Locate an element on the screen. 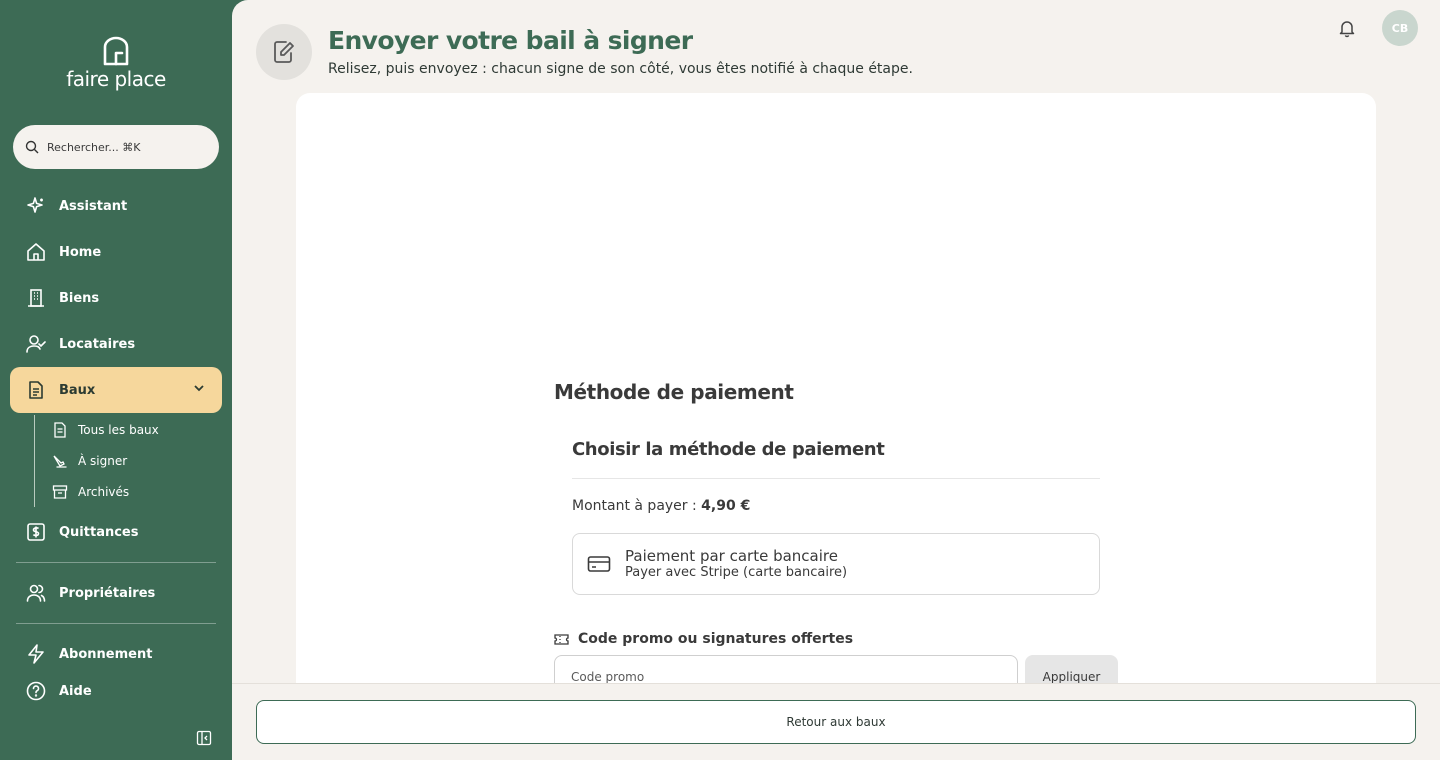  edit-document-icon is located at coordinates (284, 52).